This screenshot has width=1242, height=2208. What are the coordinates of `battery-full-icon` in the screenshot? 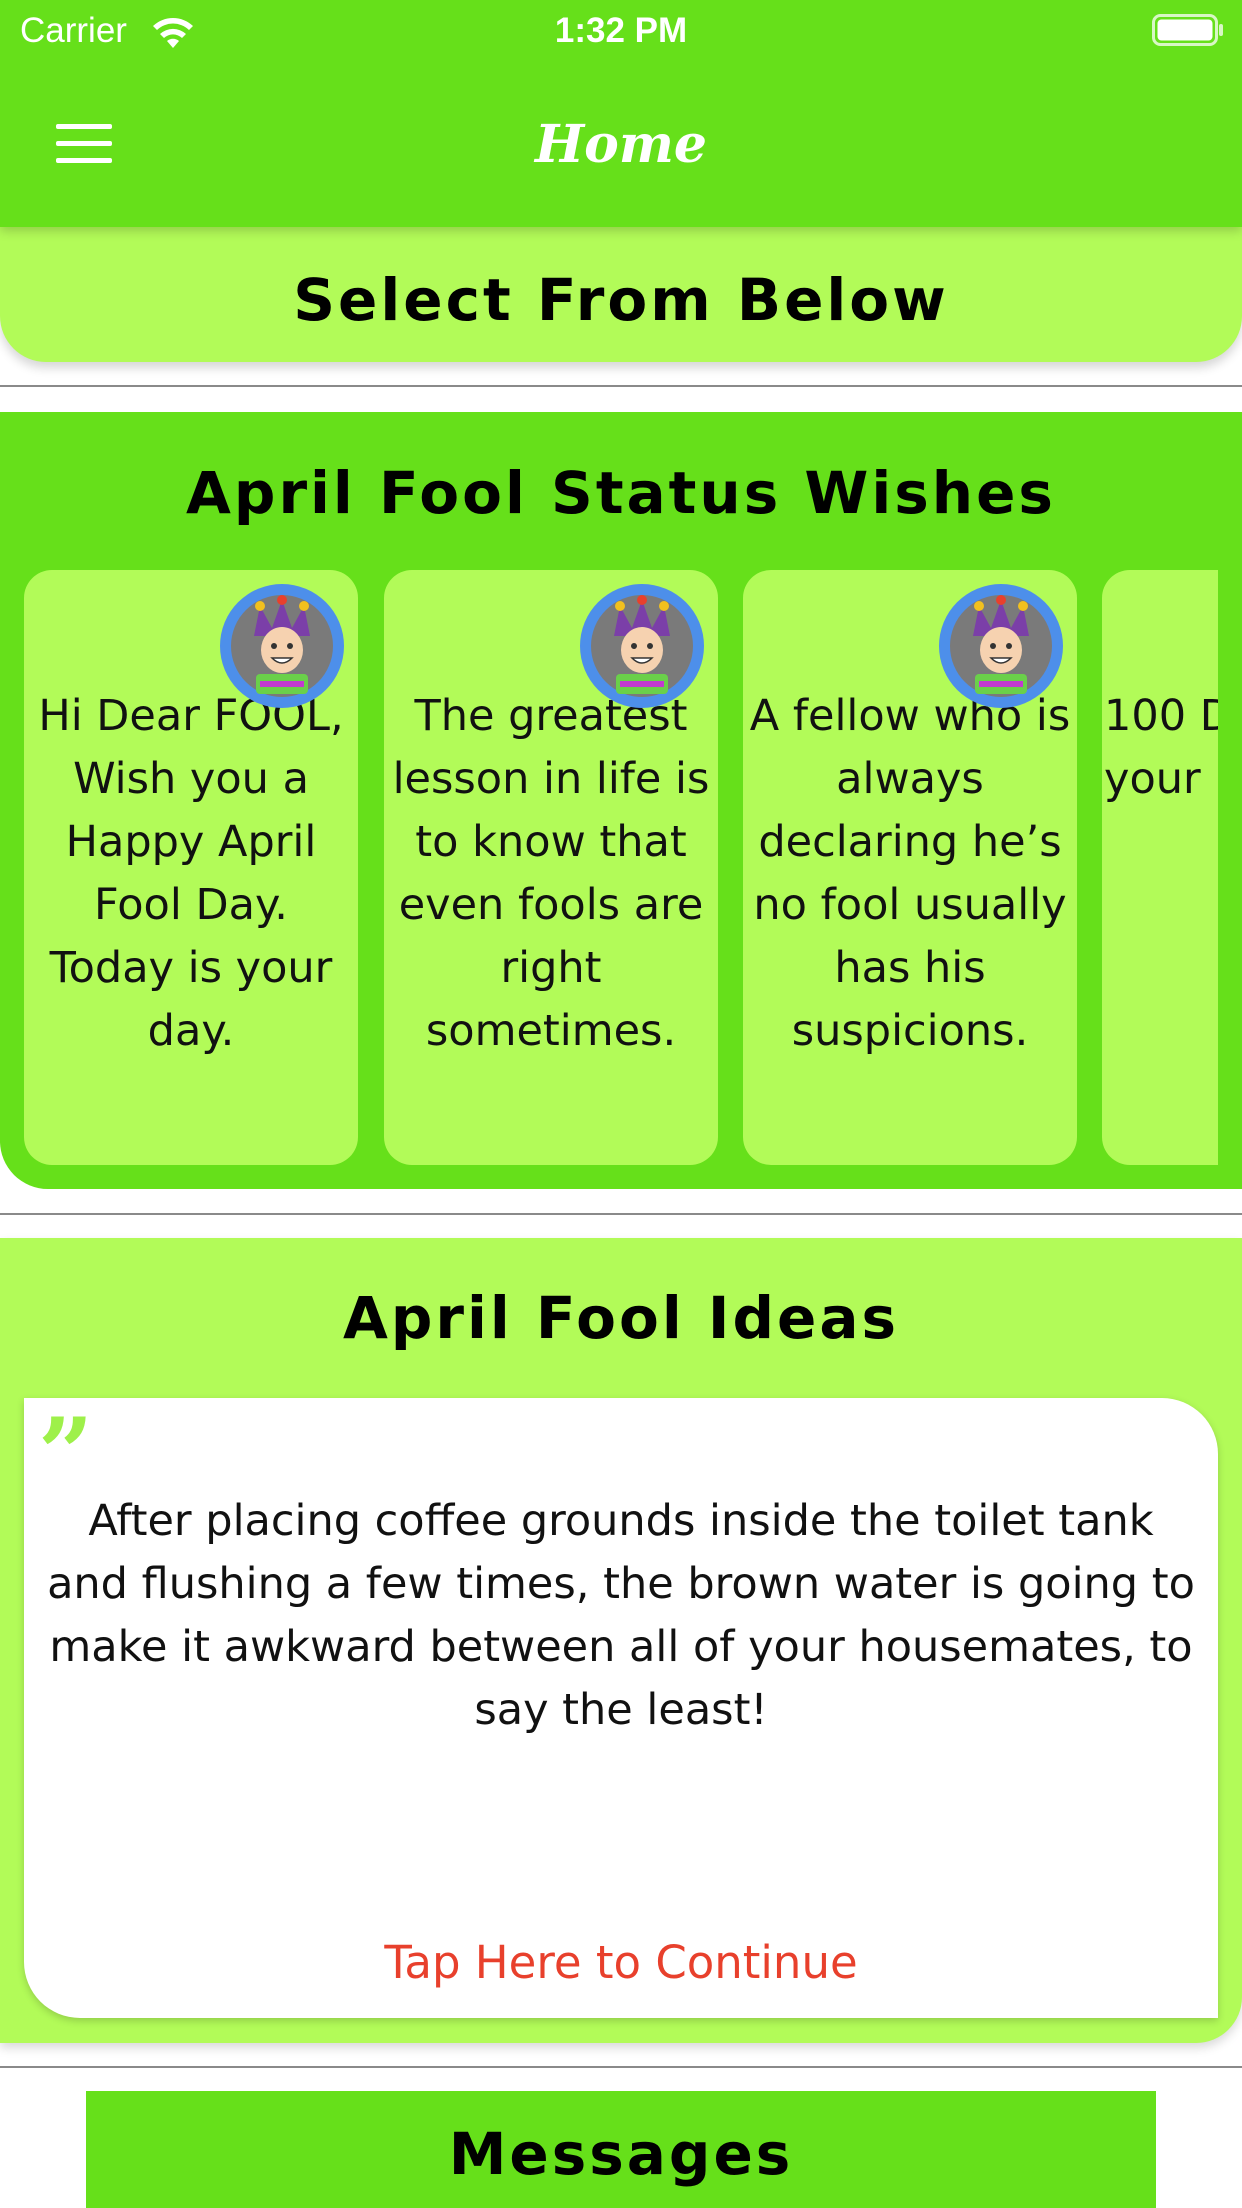 It's located at (1187, 30).